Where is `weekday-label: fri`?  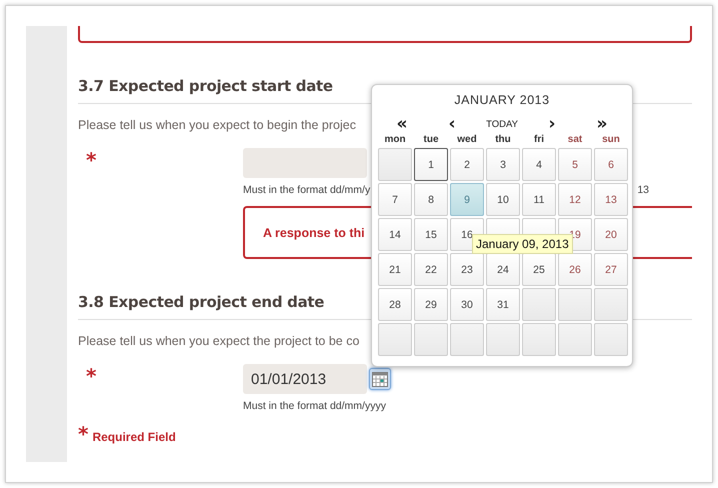
weekday-label: fri is located at coordinates (539, 139).